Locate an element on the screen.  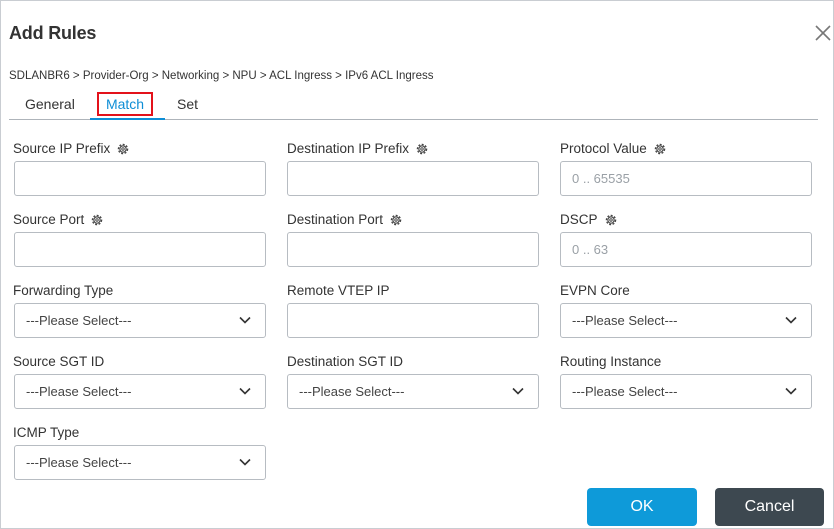
forwarding-type-label: Forwarding Type is located at coordinates (63, 290).